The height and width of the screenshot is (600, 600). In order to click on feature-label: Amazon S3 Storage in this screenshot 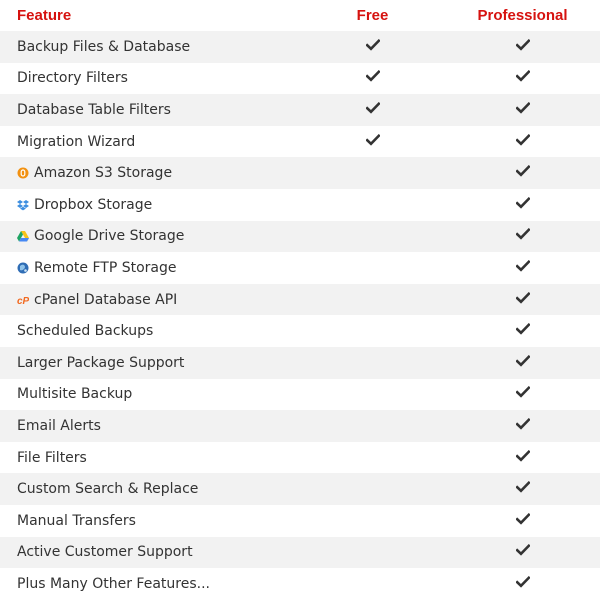, I will do `click(103, 173)`.